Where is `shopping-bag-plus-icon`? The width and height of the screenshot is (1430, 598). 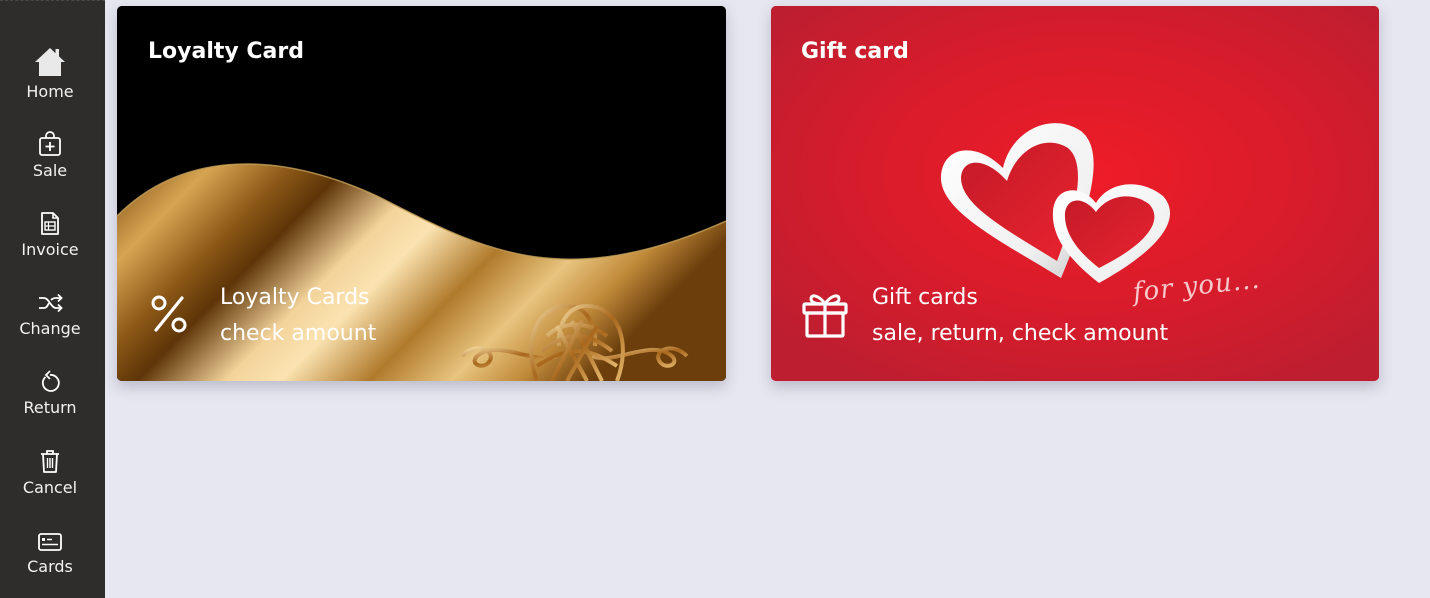
shopping-bag-plus-icon is located at coordinates (50, 140).